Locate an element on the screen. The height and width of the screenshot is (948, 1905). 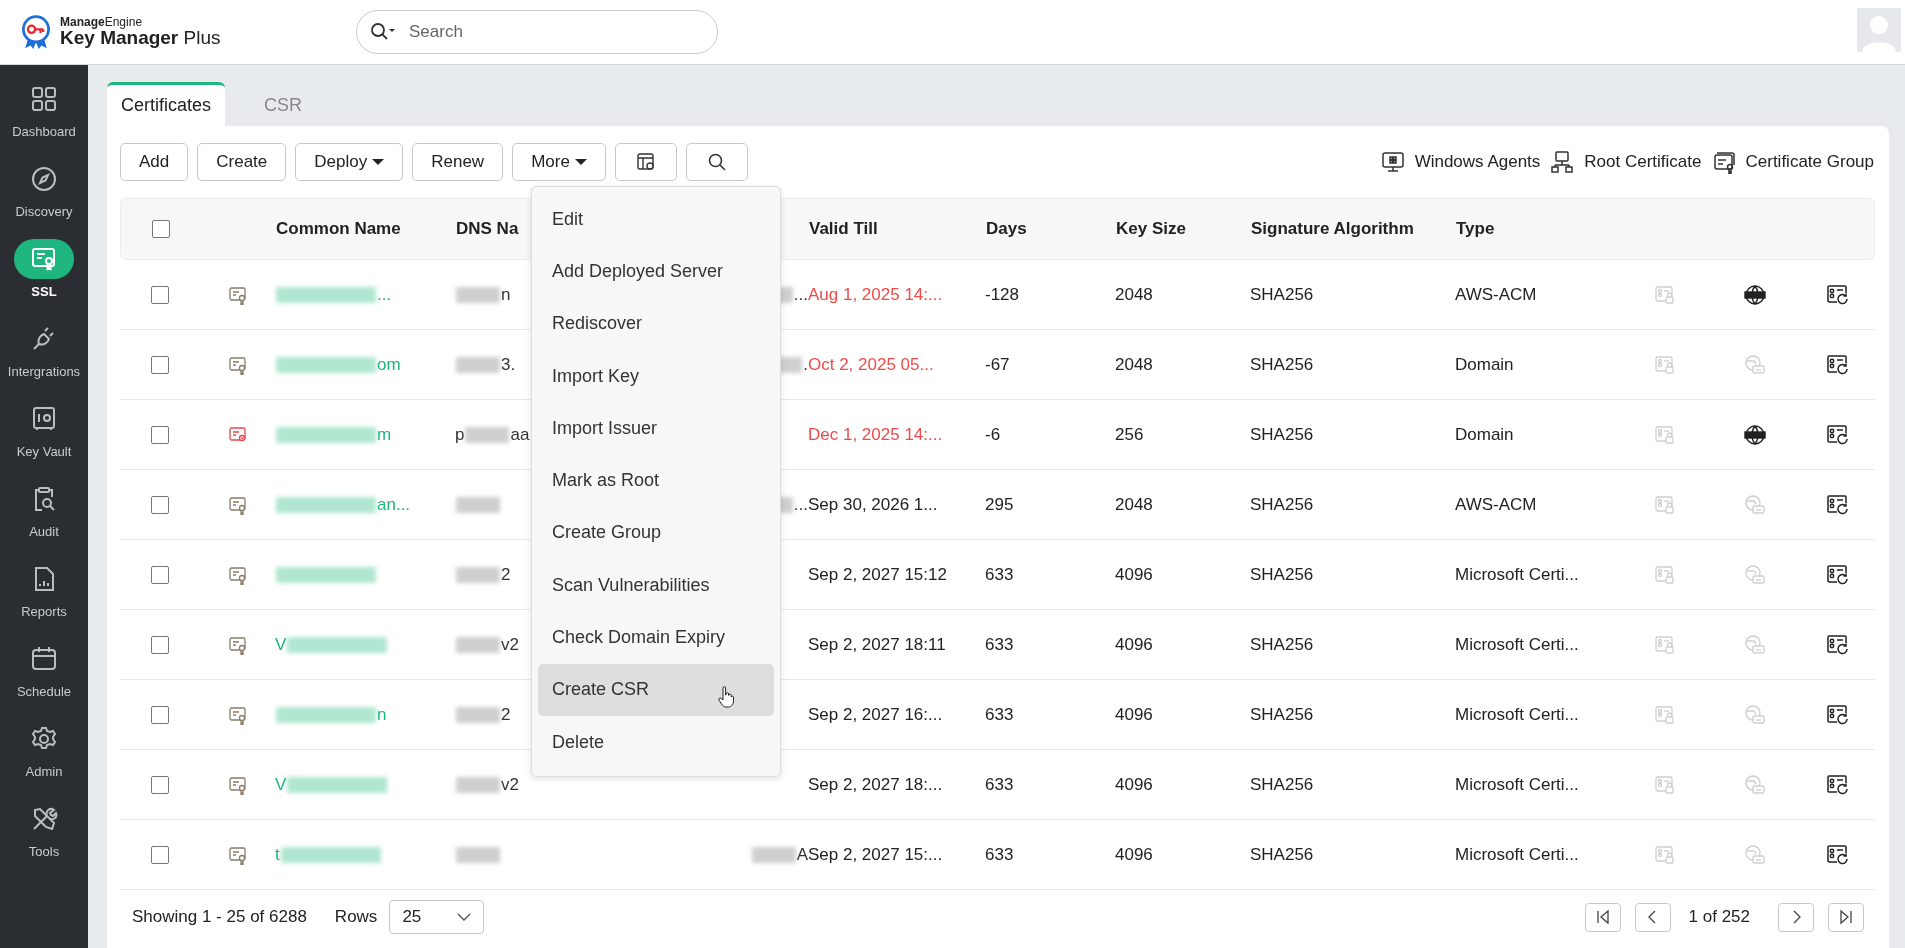
tab: Certificates is located at coordinates (166, 104).